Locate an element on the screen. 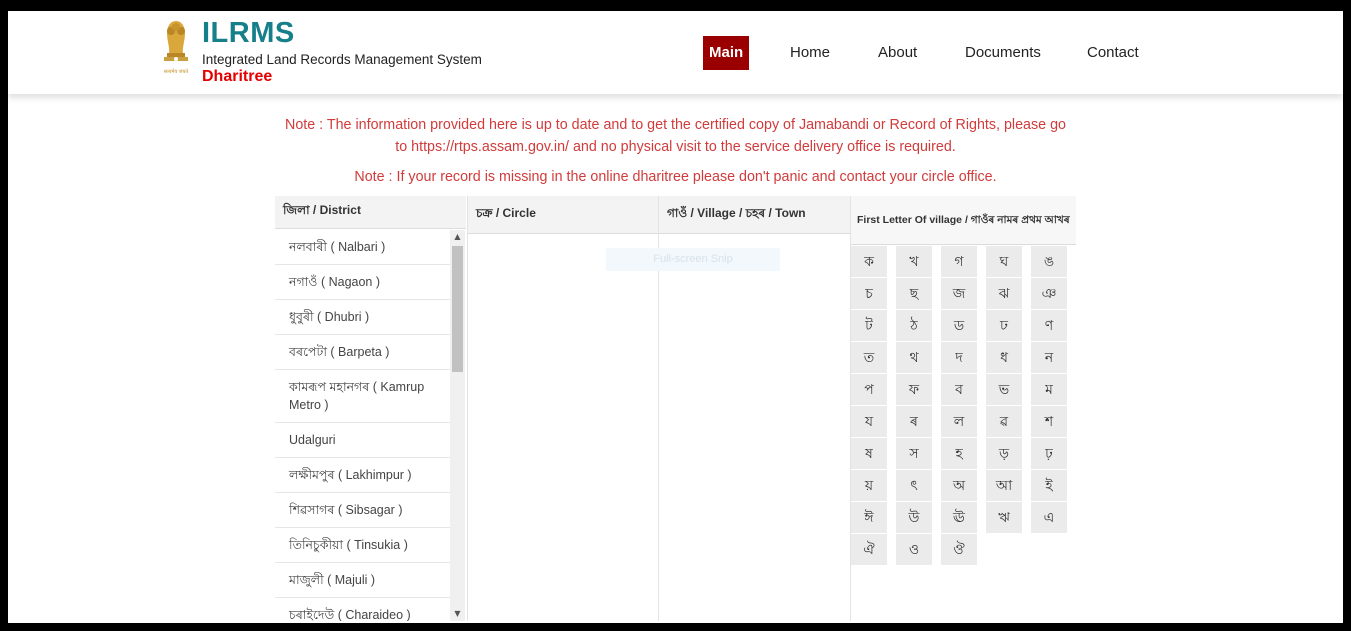 This screenshot has height=631, width=1351. letter-button: ৰ is located at coordinates (914, 421).